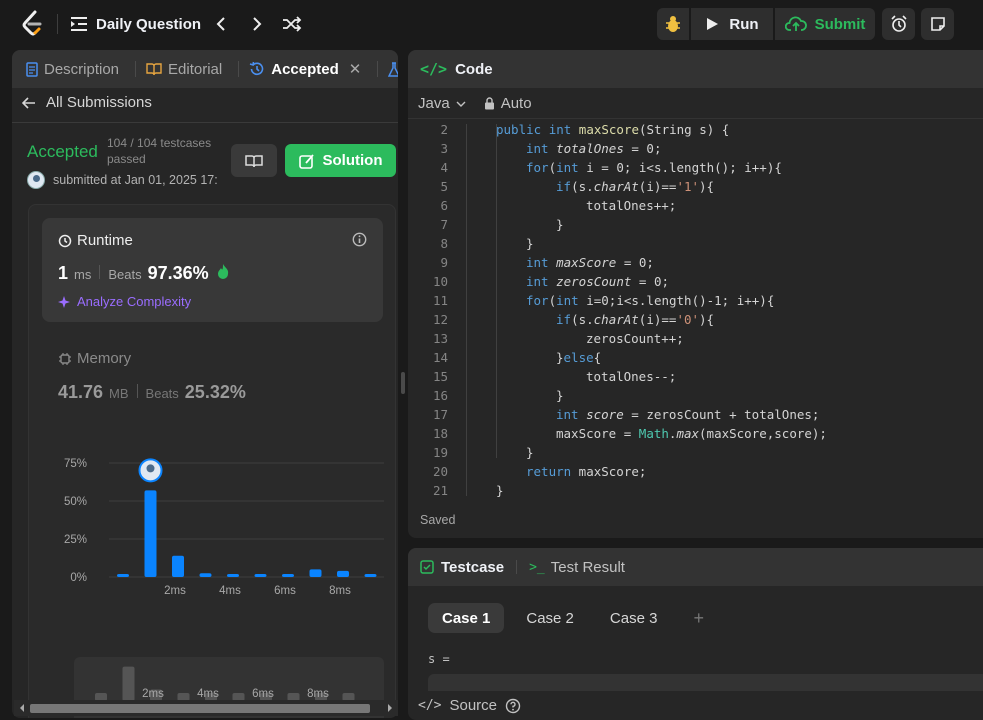  Describe the element at coordinates (440, 376) in the screenshot. I see `line-number: 15` at that location.